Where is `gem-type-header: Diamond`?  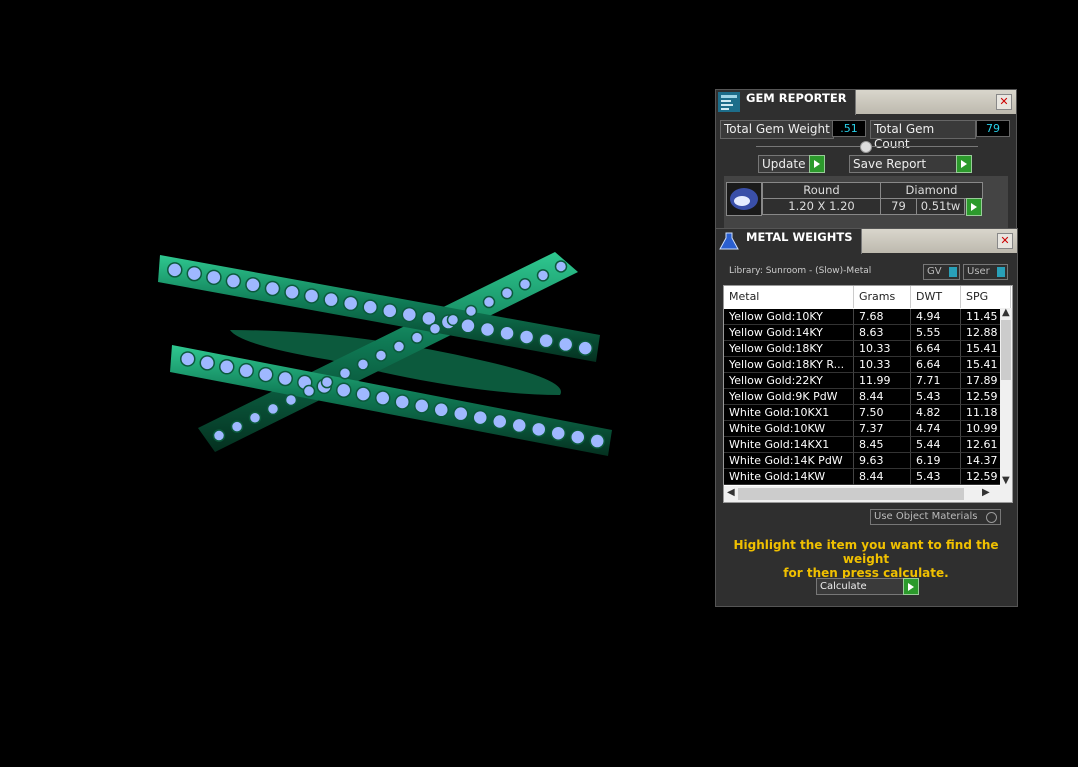 gem-type-header: Diamond is located at coordinates (931, 190).